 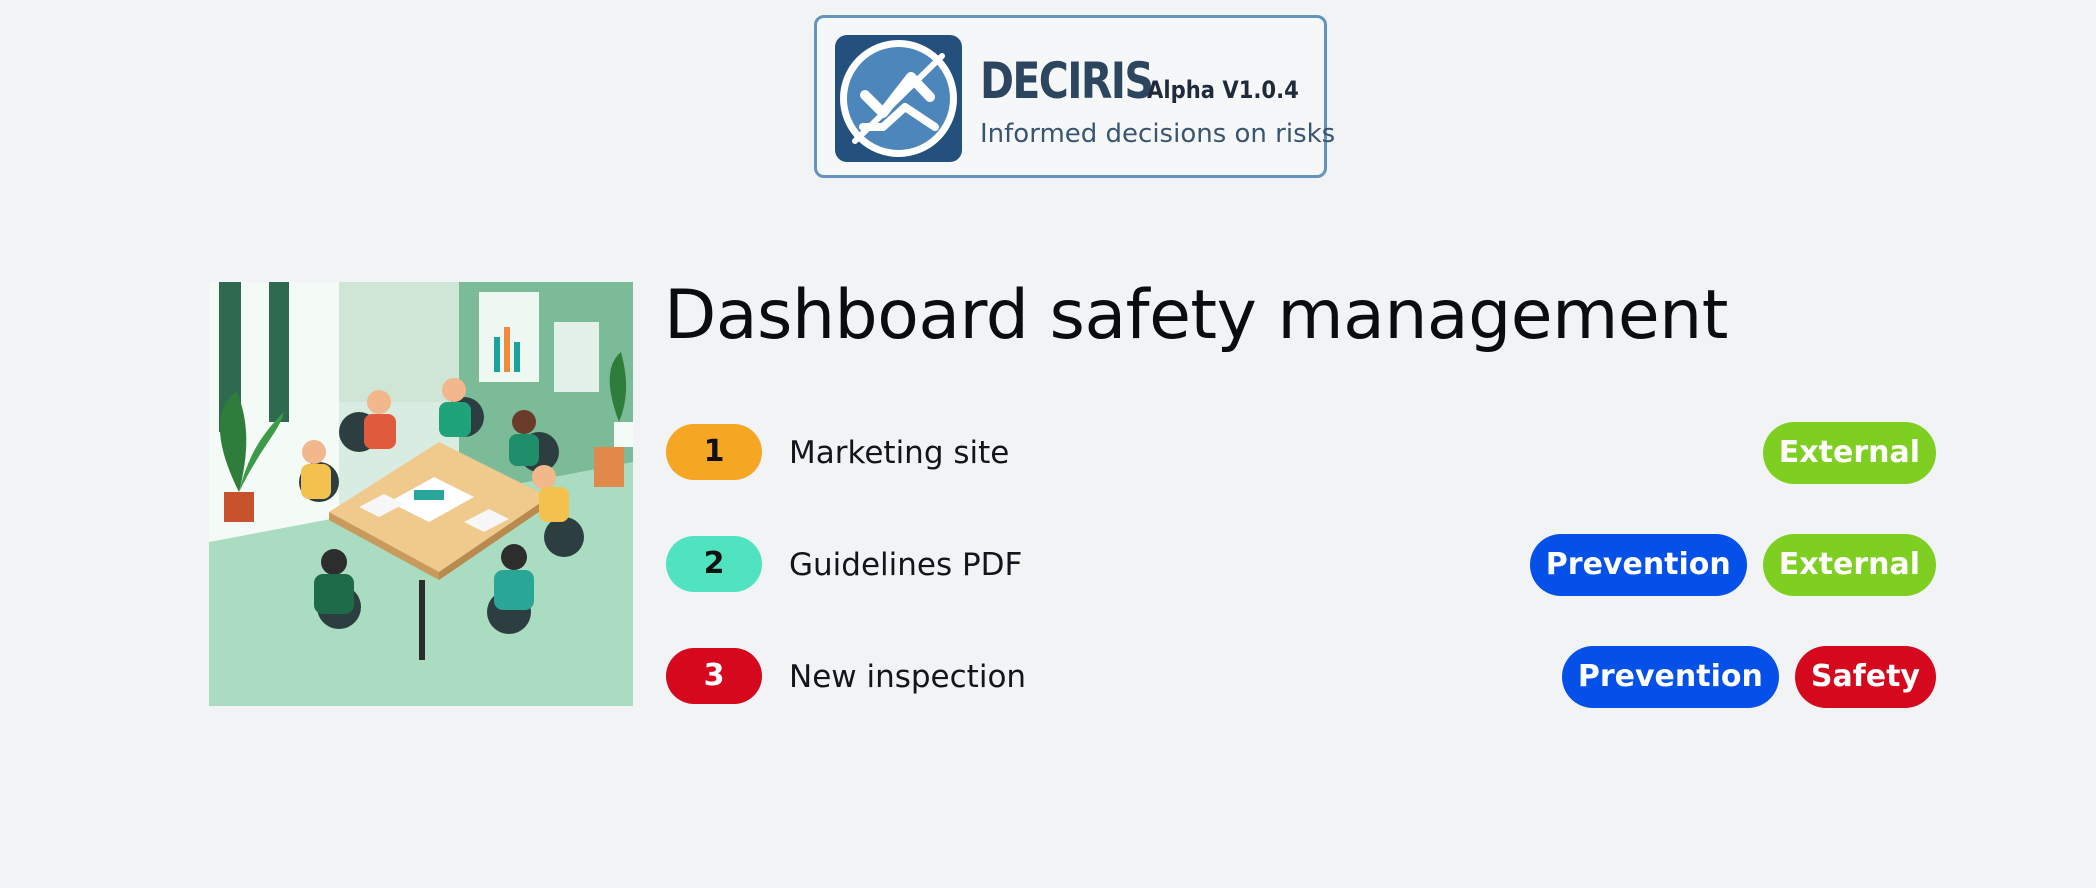 What do you see at coordinates (714, 676) in the screenshot?
I see `item-number-badge: 3` at bounding box center [714, 676].